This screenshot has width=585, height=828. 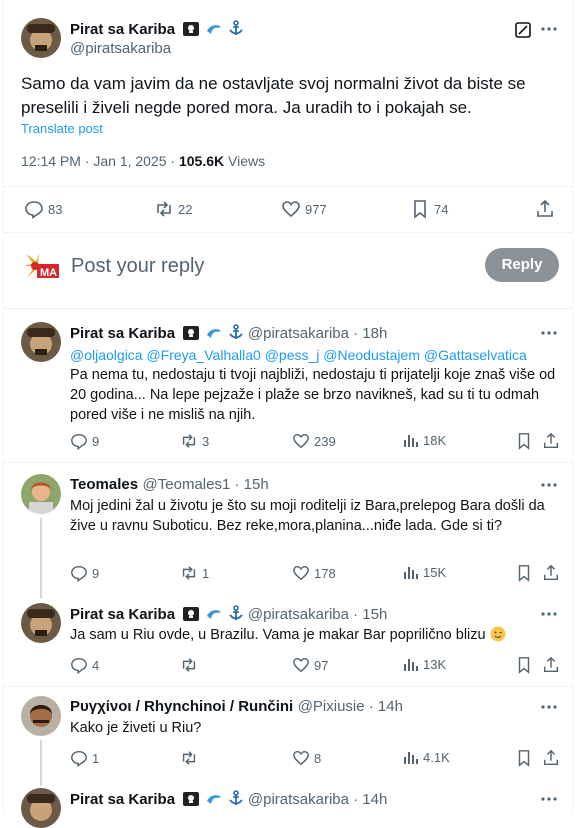 I want to click on reply-handle: @piratsakariba · 14h, so click(x=317, y=799).